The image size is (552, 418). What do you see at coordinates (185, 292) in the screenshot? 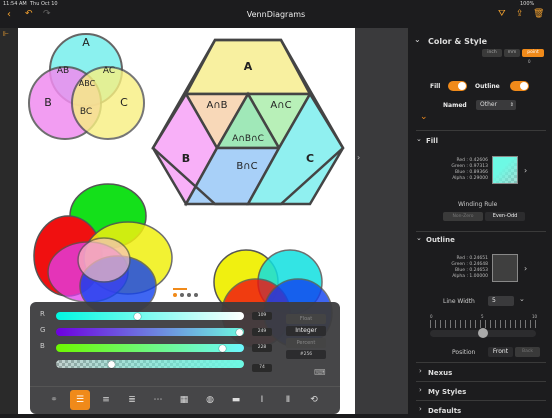
I see `page-indicator` at bounding box center [185, 292].